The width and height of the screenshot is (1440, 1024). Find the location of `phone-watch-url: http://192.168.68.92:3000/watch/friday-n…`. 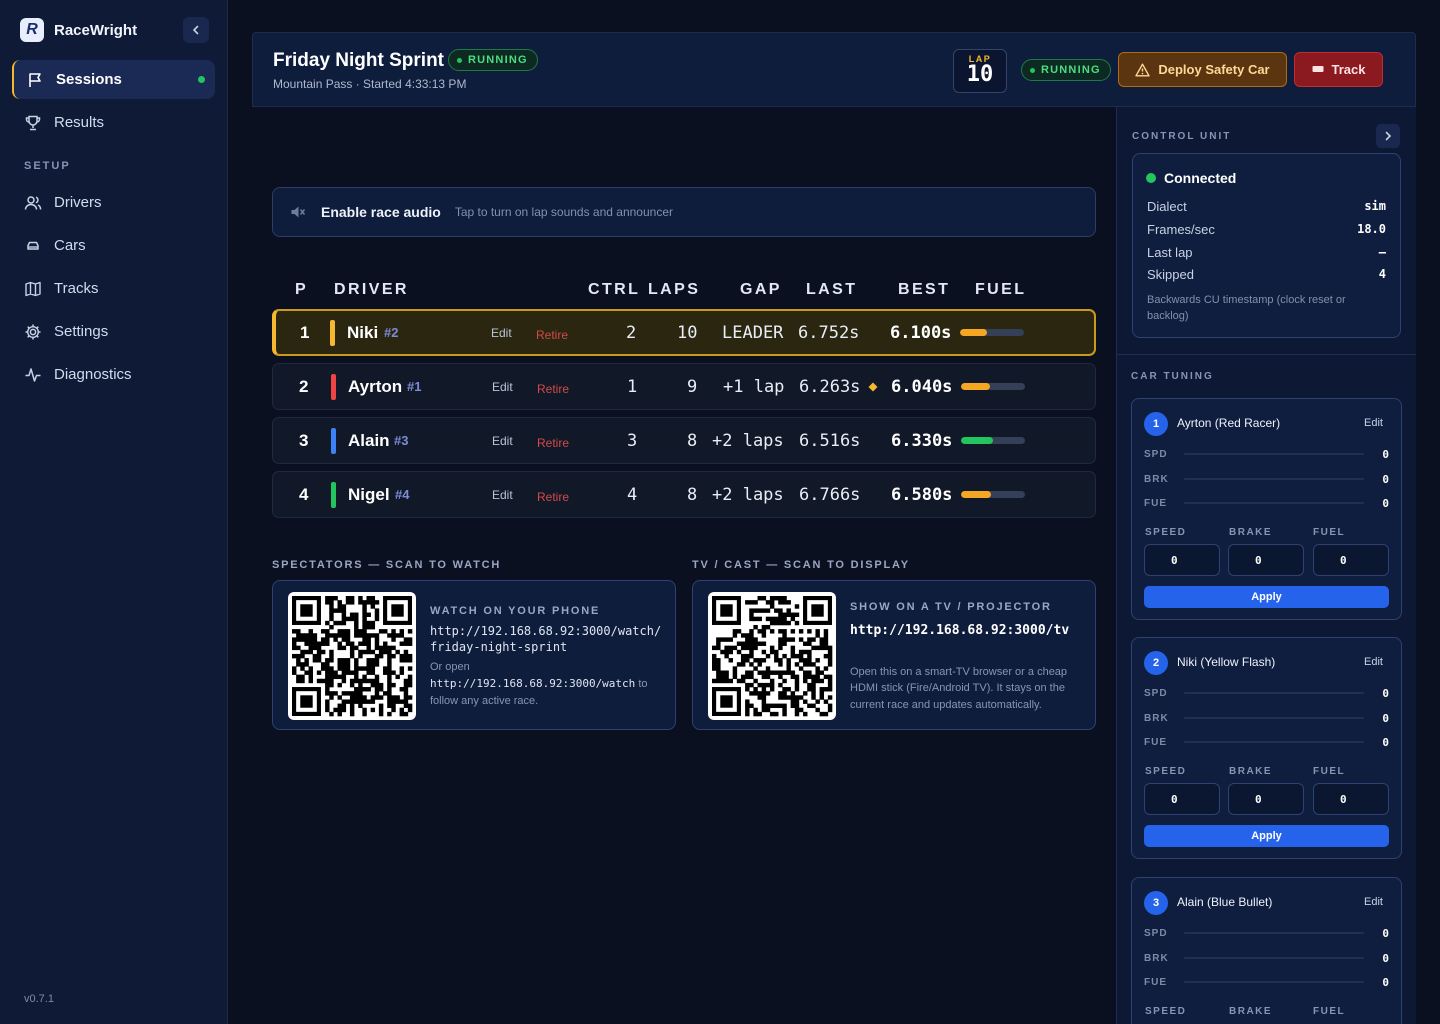

phone-watch-url: http://192.168.68.92:3000/watch/friday-n… is located at coordinates (548, 639).